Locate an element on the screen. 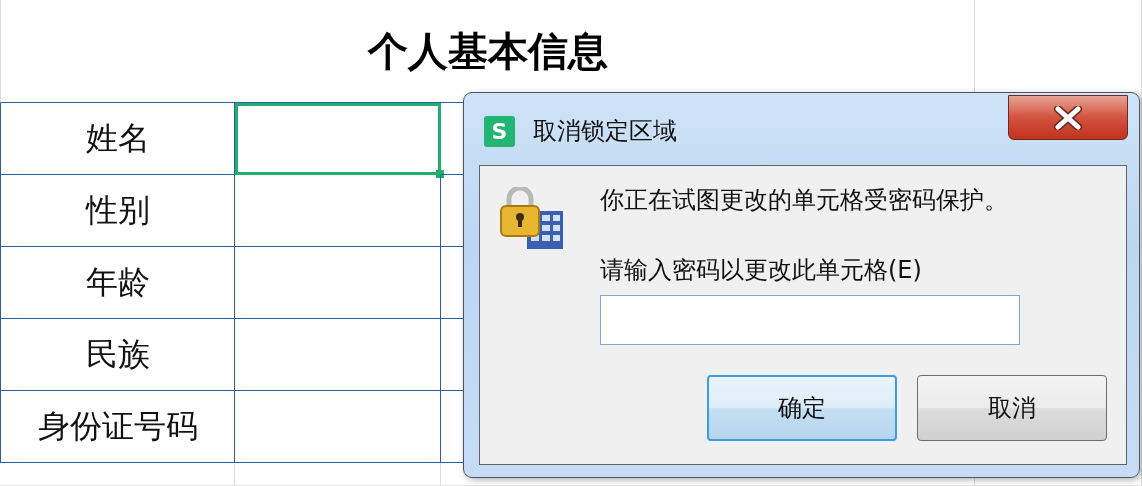 Image resolution: width=1142 pixels, height=486 pixels. table-cell: 性别 is located at coordinates (117, 211).